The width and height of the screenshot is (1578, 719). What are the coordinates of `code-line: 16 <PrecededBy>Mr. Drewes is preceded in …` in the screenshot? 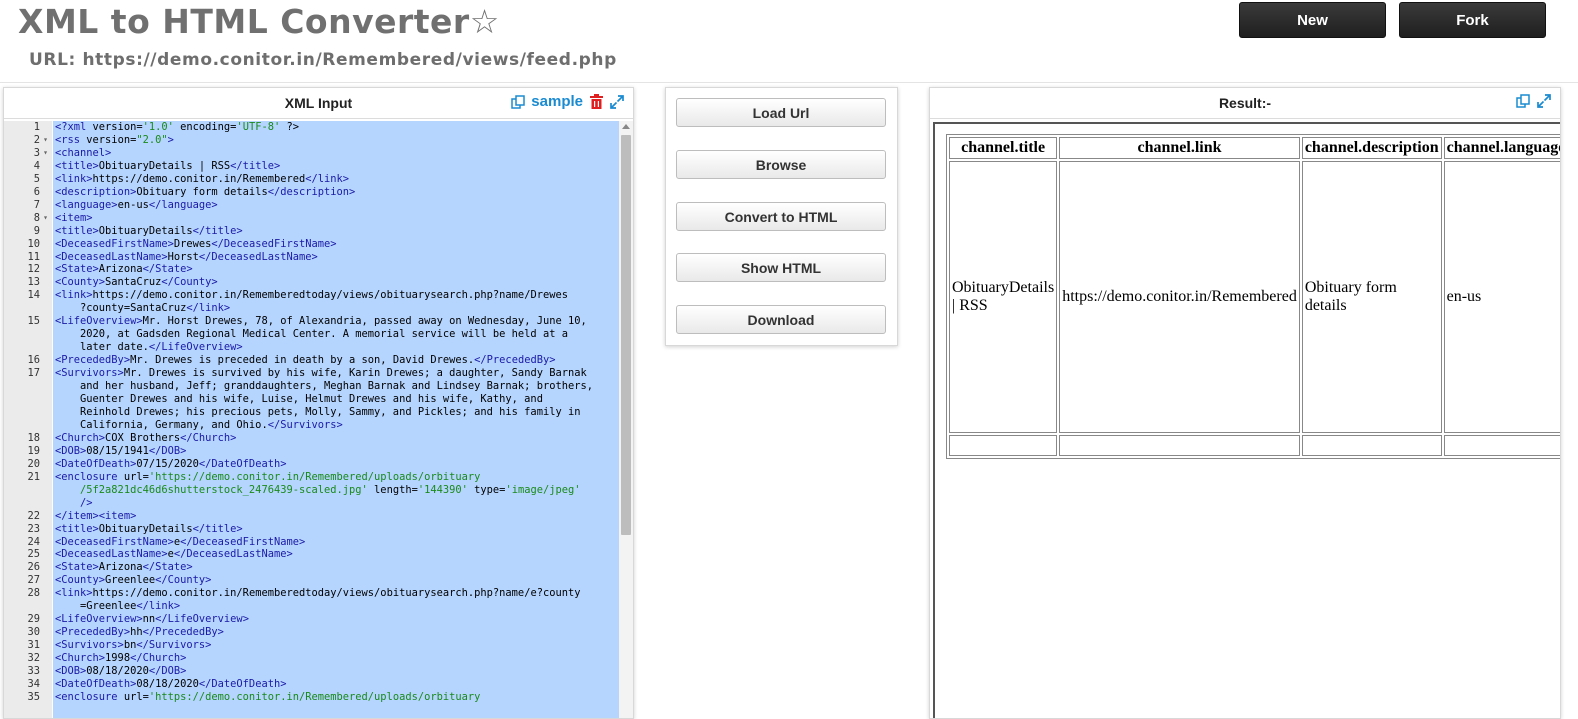 It's located at (311, 360).